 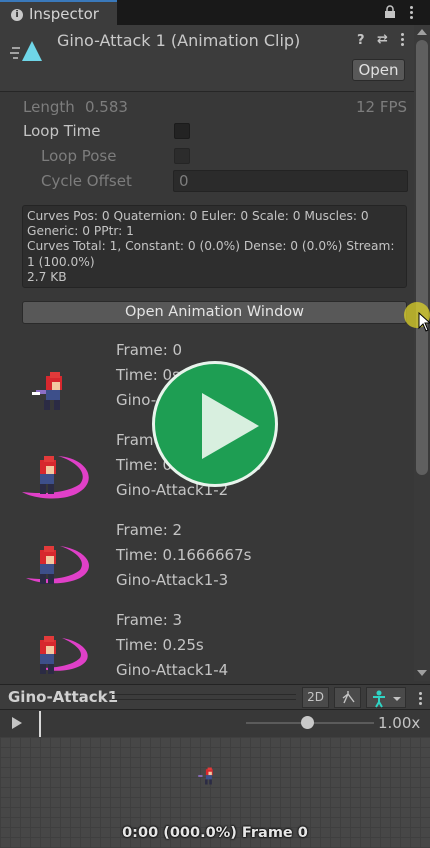 What do you see at coordinates (149, 350) in the screenshot?
I see `frame-index: Frame: 0` at bounding box center [149, 350].